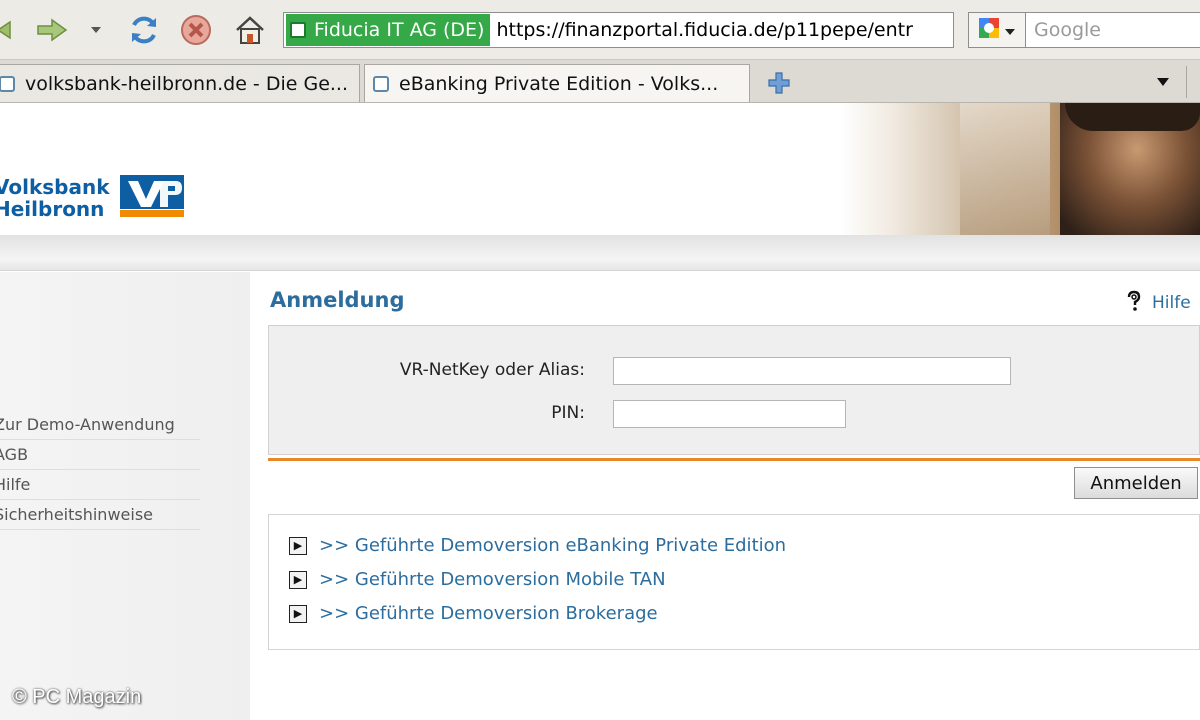 The image size is (1200, 720). What do you see at coordinates (1117, 30) in the screenshot?
I see `search-input` at bounding box center [1117, 30].